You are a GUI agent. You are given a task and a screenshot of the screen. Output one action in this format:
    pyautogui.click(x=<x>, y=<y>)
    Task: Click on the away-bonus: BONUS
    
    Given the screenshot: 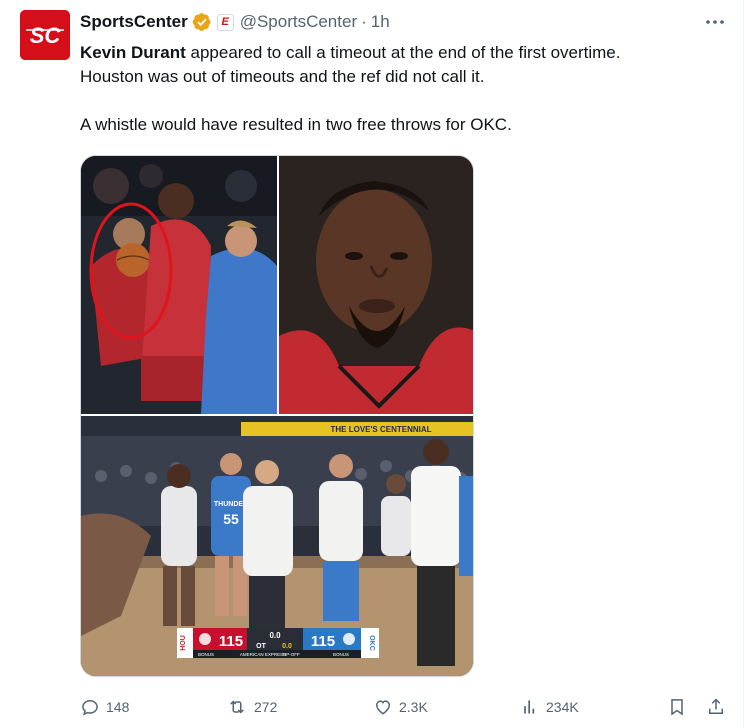 What is the action you would take?
    pyautogui.click(x=341, y=654)
    